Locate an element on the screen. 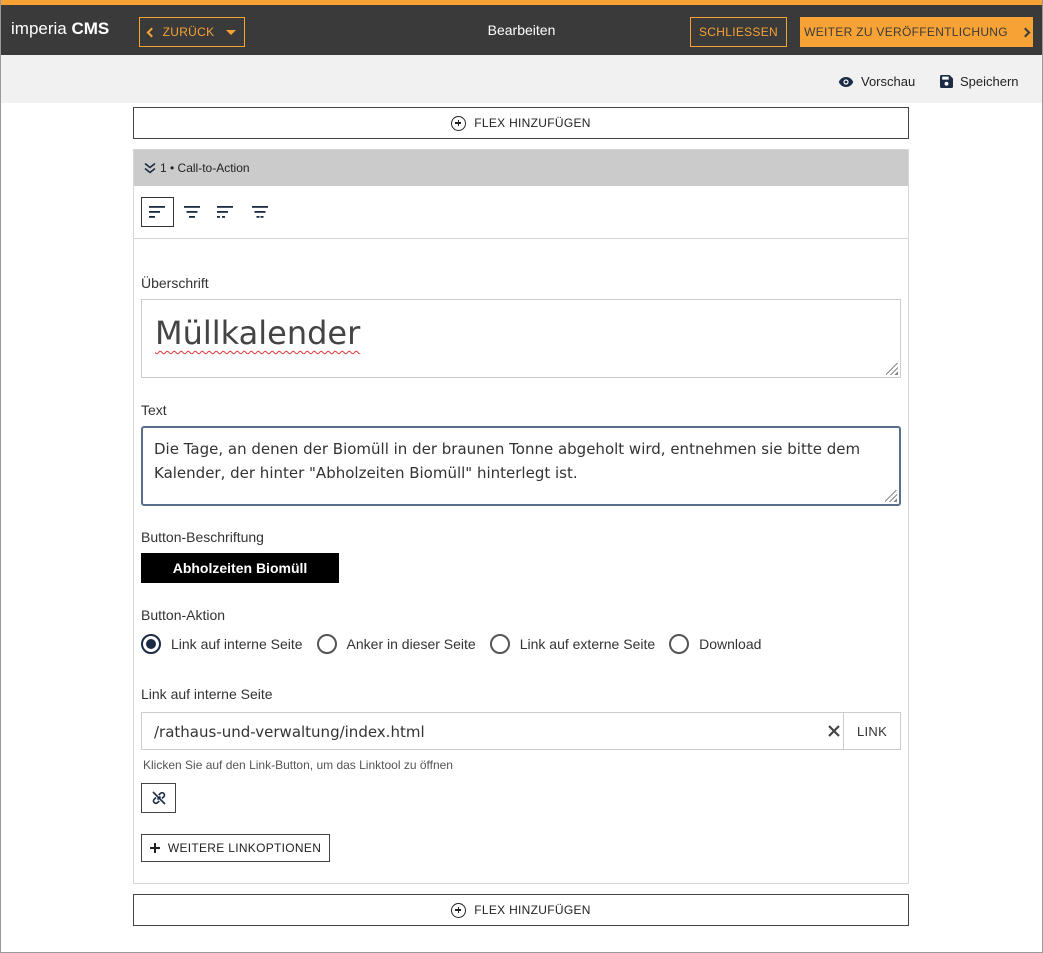  radio-download: Download is located at coordinates (715, 644).